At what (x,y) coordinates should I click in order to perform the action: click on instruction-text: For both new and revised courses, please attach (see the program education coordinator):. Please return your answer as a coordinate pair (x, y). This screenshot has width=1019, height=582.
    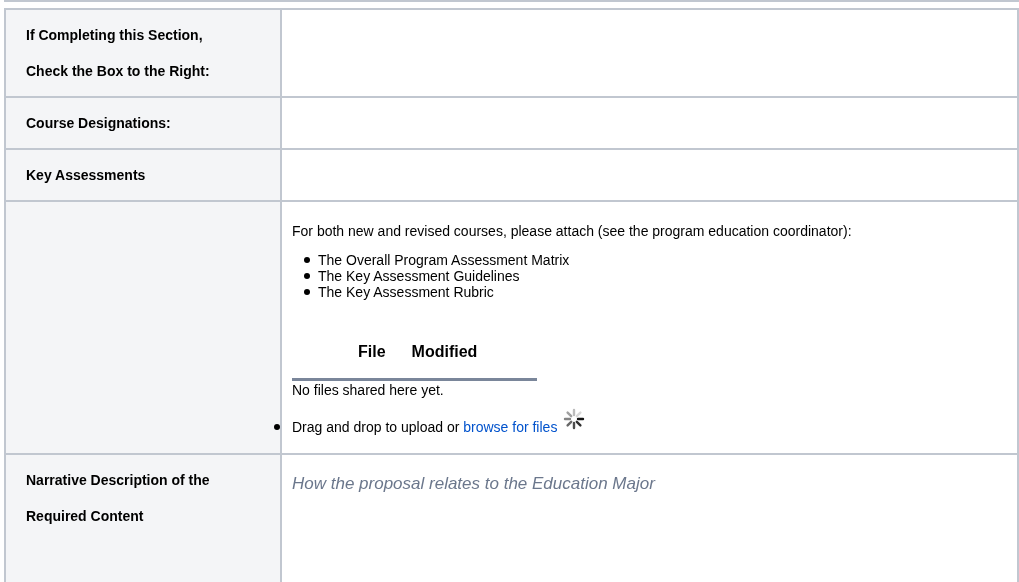
    Looking at the image, I should click on (572, 231).